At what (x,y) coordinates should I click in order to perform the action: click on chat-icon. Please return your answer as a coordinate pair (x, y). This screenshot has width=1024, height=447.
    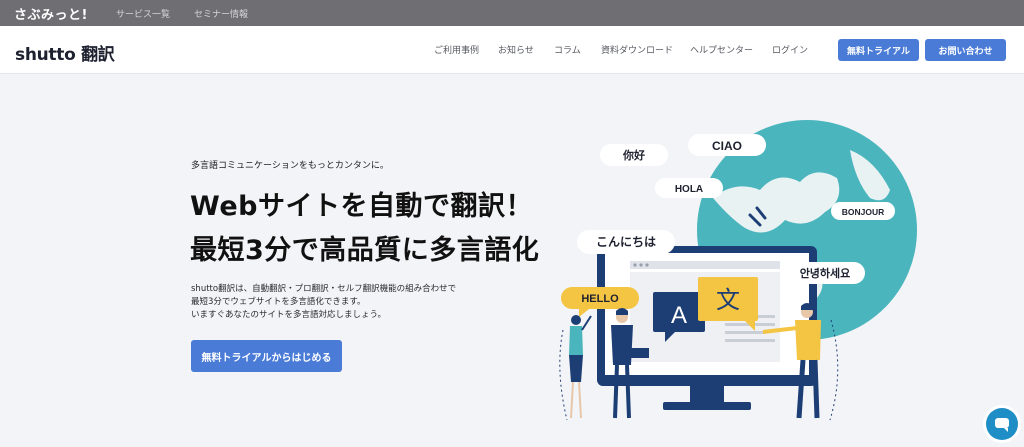
    Looking at the image, I should click on (1002, 425).